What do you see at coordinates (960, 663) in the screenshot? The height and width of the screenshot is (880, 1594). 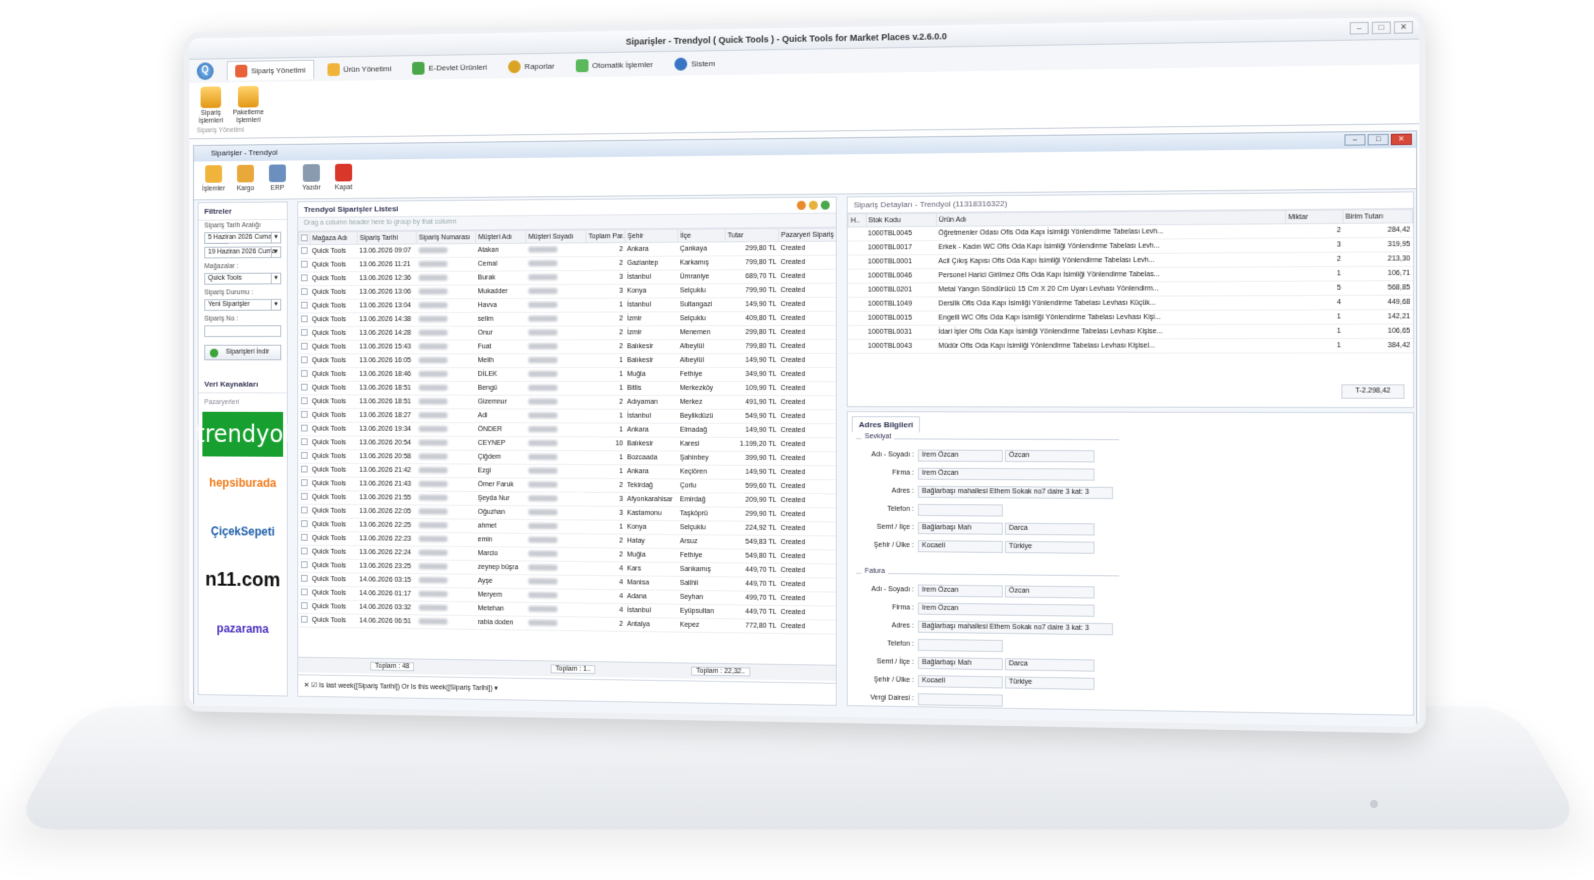 I see `bill-district-field: Bağlarbaşı Mah` at bounding box center [960, 663].